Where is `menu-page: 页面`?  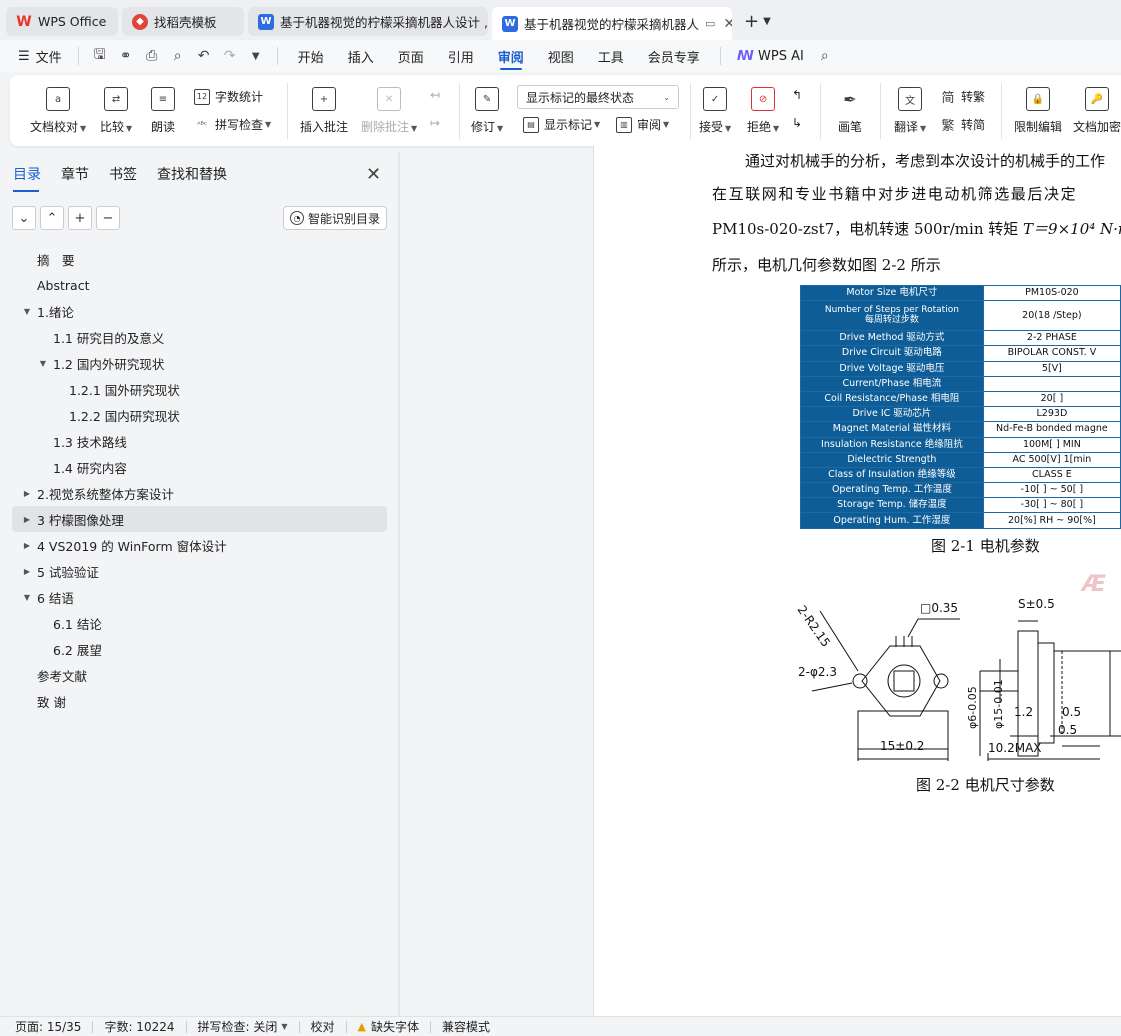 menu-page: 页面 is located at coordinates (411, 56).